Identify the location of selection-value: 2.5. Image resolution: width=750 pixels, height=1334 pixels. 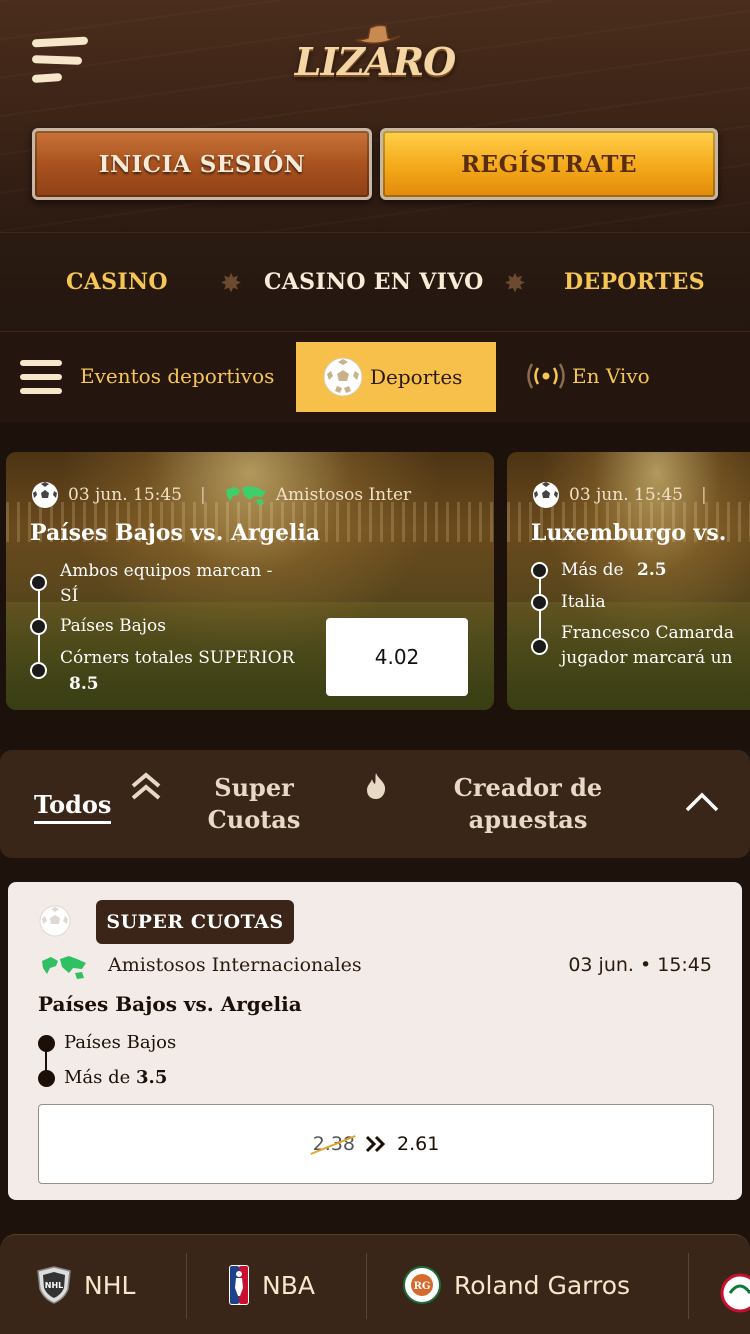
(652, 570).